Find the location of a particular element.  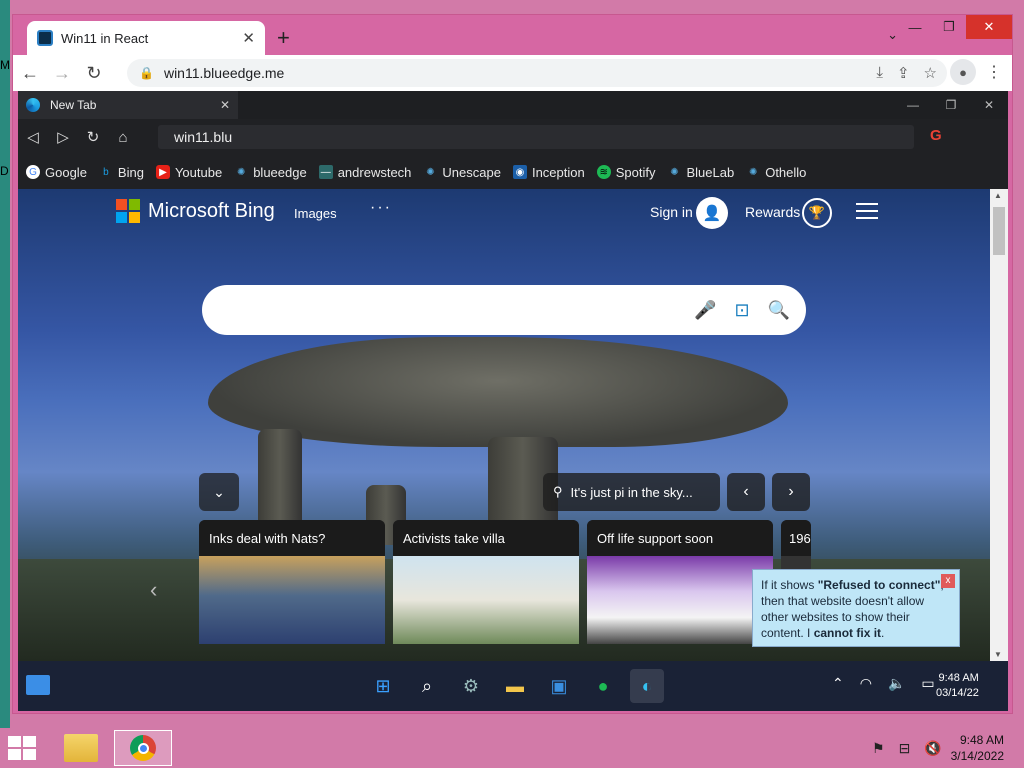

news-card: Activists take villa is located at coordinates (486, 582).